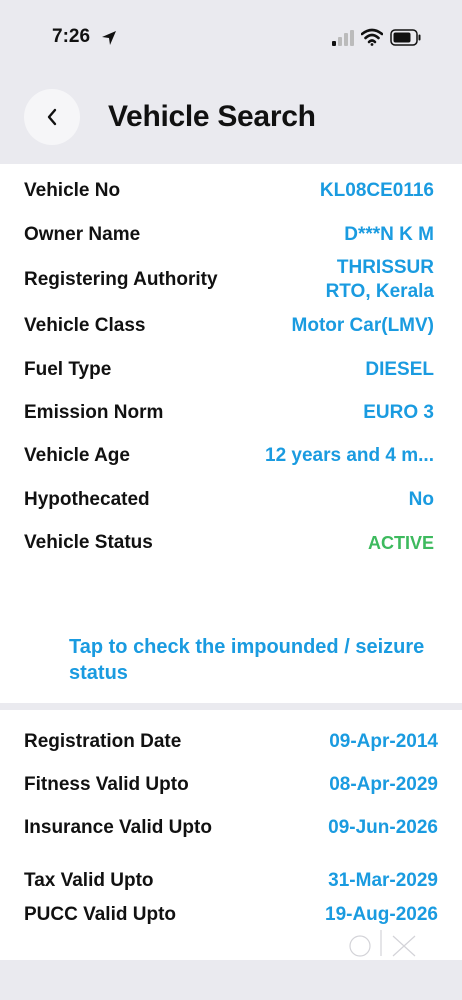  What do you see at coordinates (383, 784) in the screenshot?
I see `validity-value: 08-Apr-2029` at bounding box center [383, 784].